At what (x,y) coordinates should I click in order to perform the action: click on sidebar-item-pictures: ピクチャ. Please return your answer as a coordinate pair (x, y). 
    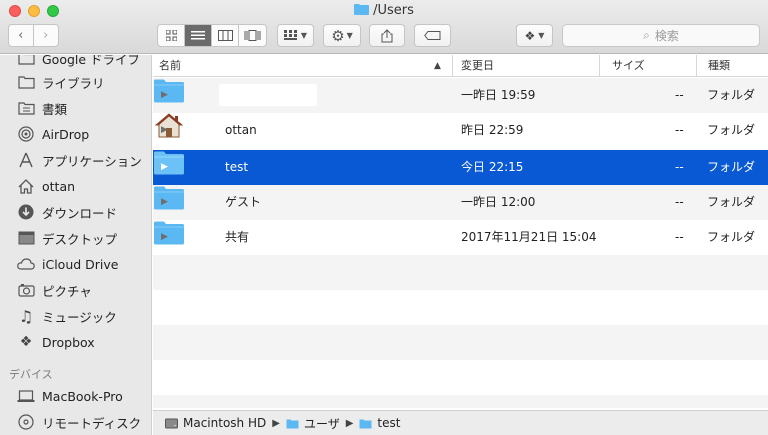
    Looking at the image, I should click on (75, 290).